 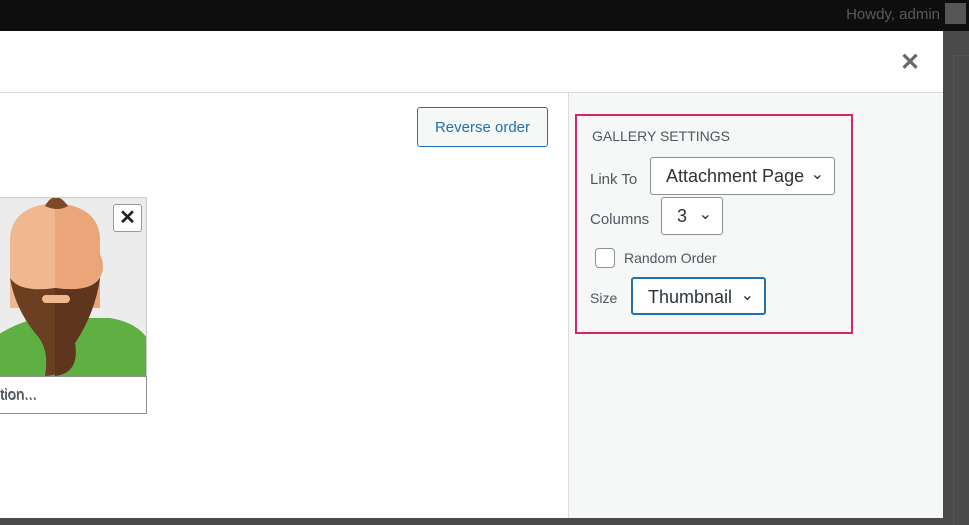 I want to click on howdy-greeting: Howdy, admin, so click(x=893, y=14).